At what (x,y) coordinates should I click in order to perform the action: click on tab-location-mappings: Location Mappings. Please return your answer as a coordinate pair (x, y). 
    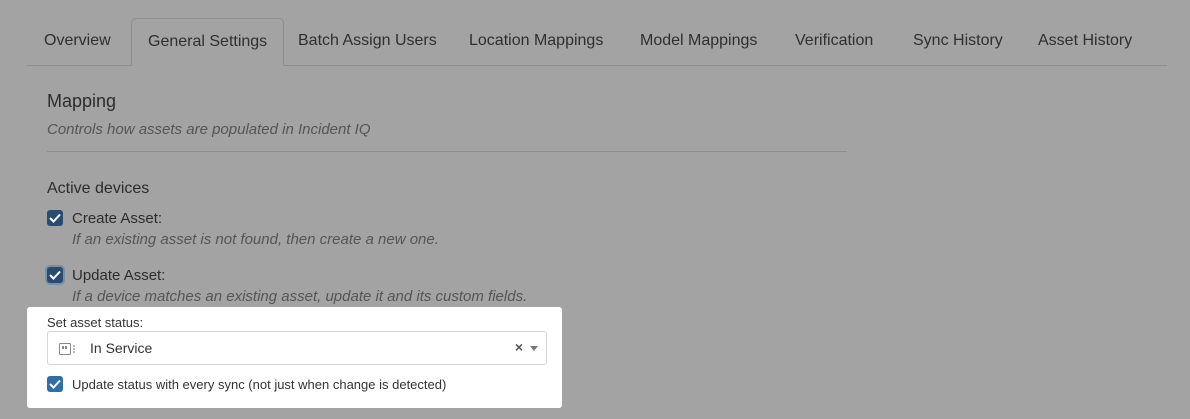
    Looking at the image, I should click on (536, 41).